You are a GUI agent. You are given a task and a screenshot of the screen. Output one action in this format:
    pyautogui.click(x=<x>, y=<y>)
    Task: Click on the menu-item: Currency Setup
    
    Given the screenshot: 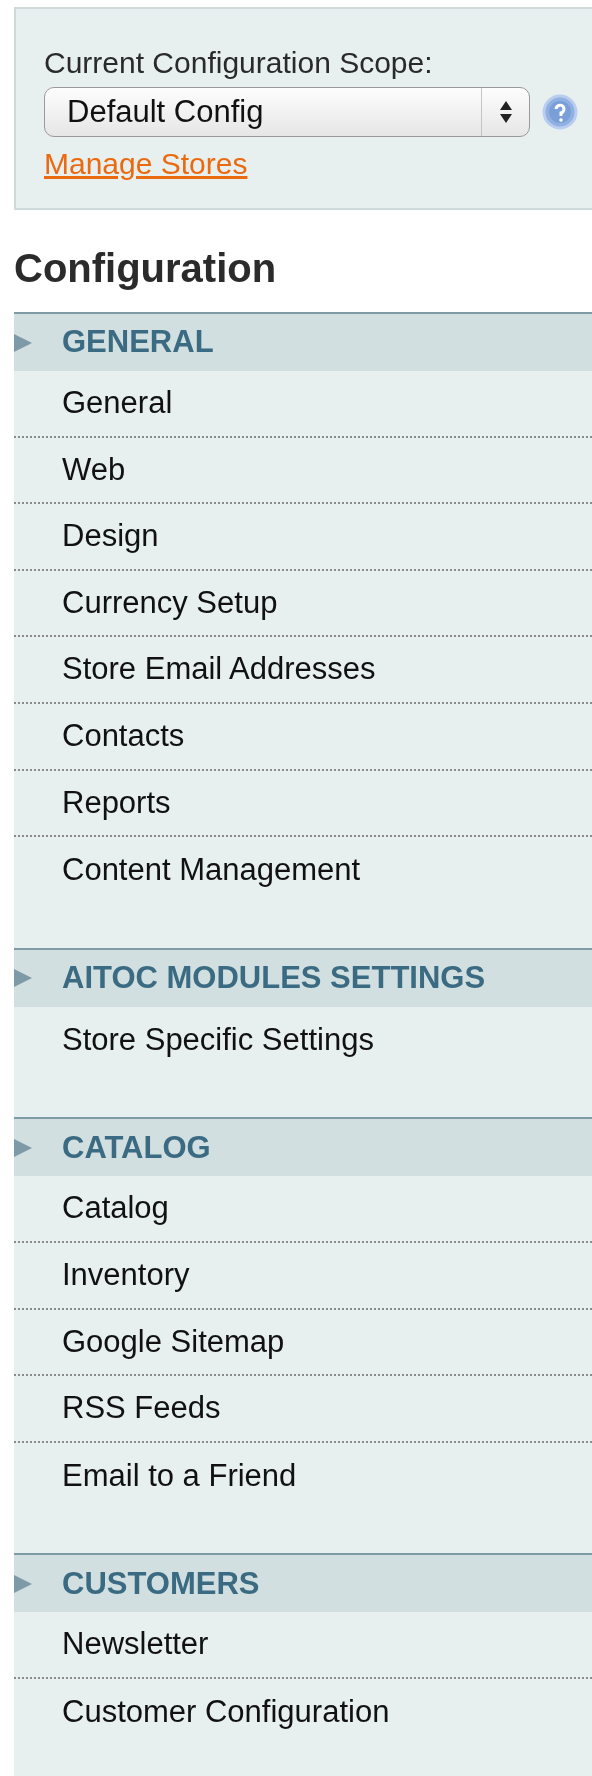 What is the action you would take?
    pyautogui.click(x=303, y=604)
    